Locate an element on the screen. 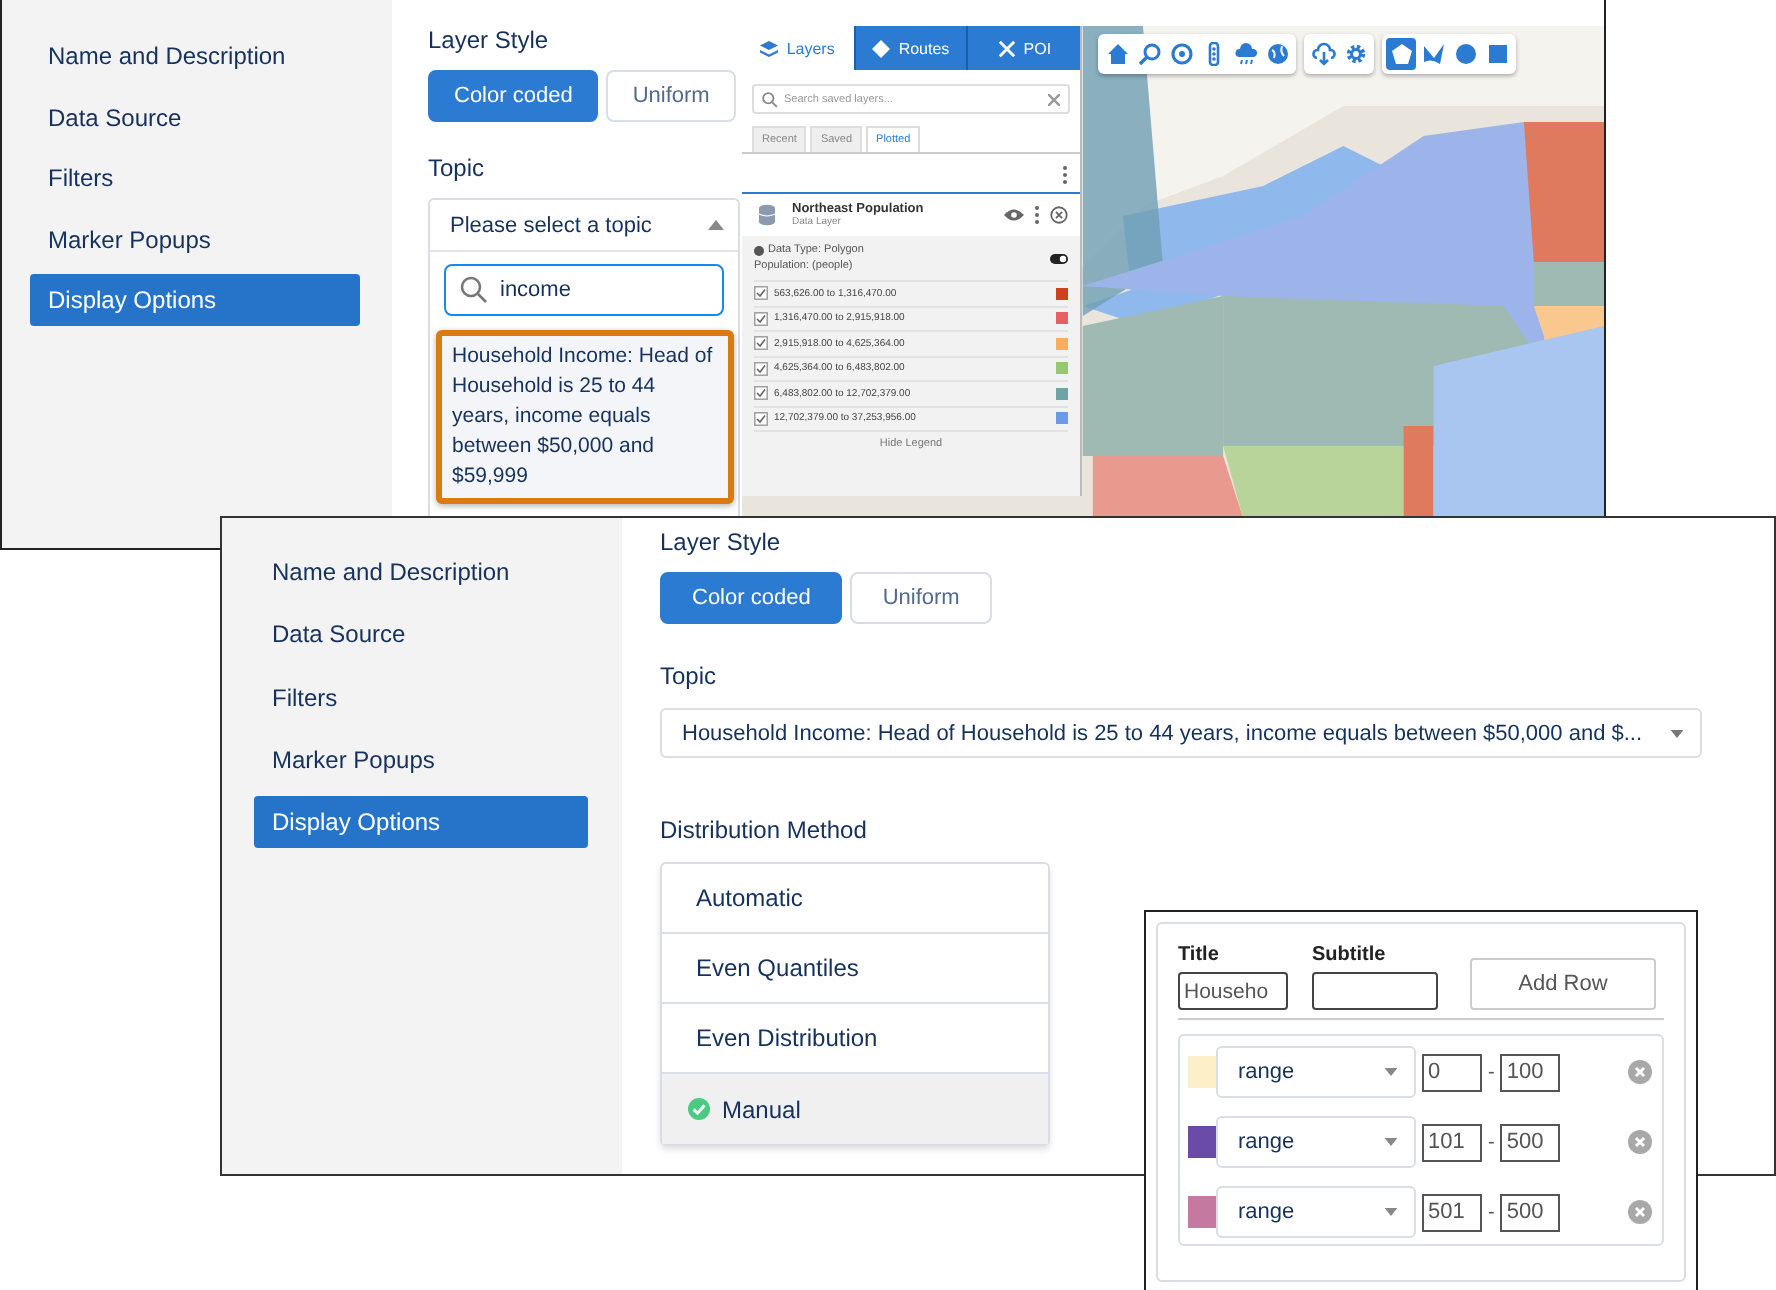 This screenshot has width=1776, height=1290. globe-icon is located at coordinates (1277, 54).